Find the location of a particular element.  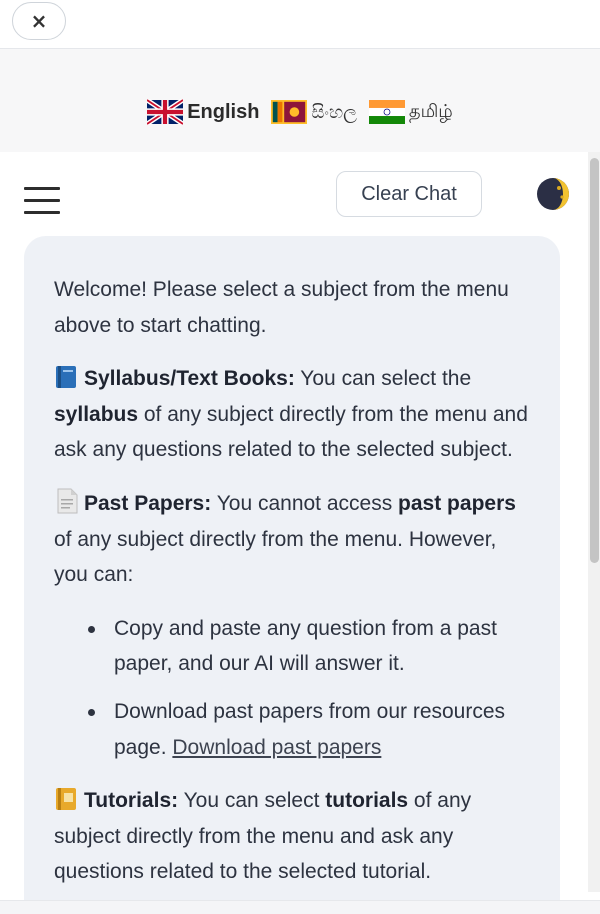

language-label: English is located at coordinates (223, 111).